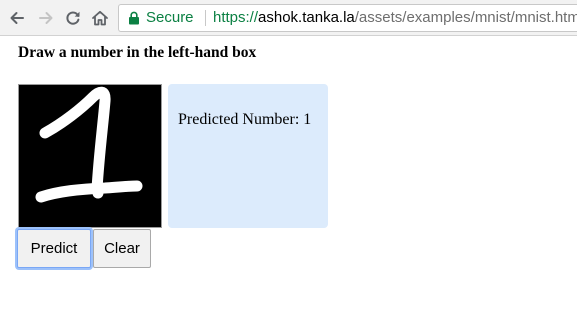 Image resolution: width=577 pixels, height=313 pixels. What do you see at coordinates (122, 248) in the screenshot?
I see `clear-button: Clear` at bounding box center [122, 248].